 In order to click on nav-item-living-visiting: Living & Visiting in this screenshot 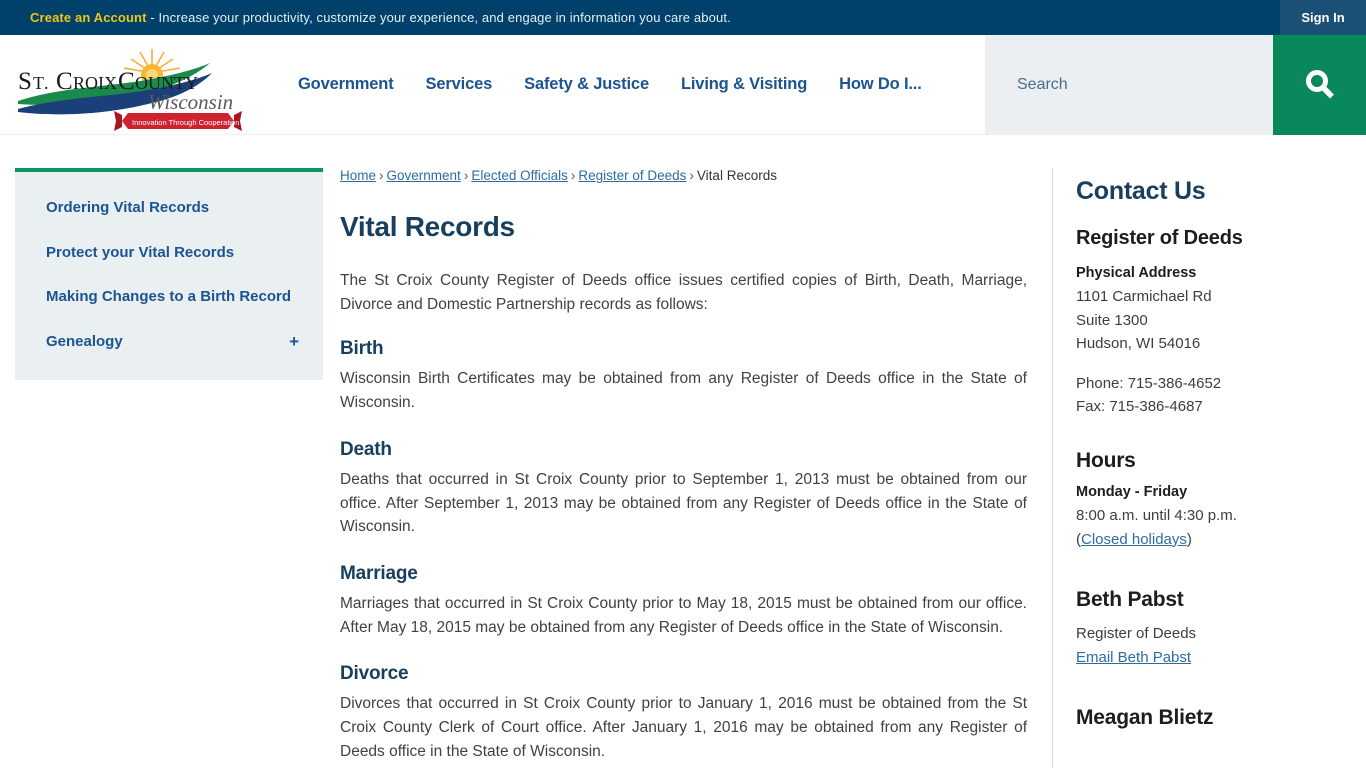, I will do `click(744, 84)`.